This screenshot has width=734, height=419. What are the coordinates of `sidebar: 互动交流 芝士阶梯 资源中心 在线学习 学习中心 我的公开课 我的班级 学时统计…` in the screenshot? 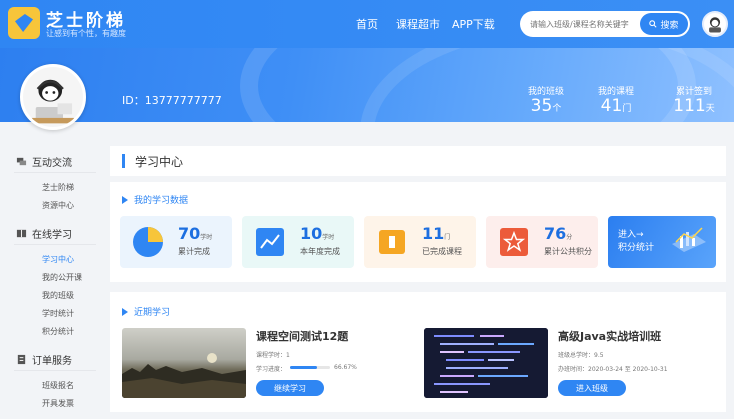 It's located at (54, 281).